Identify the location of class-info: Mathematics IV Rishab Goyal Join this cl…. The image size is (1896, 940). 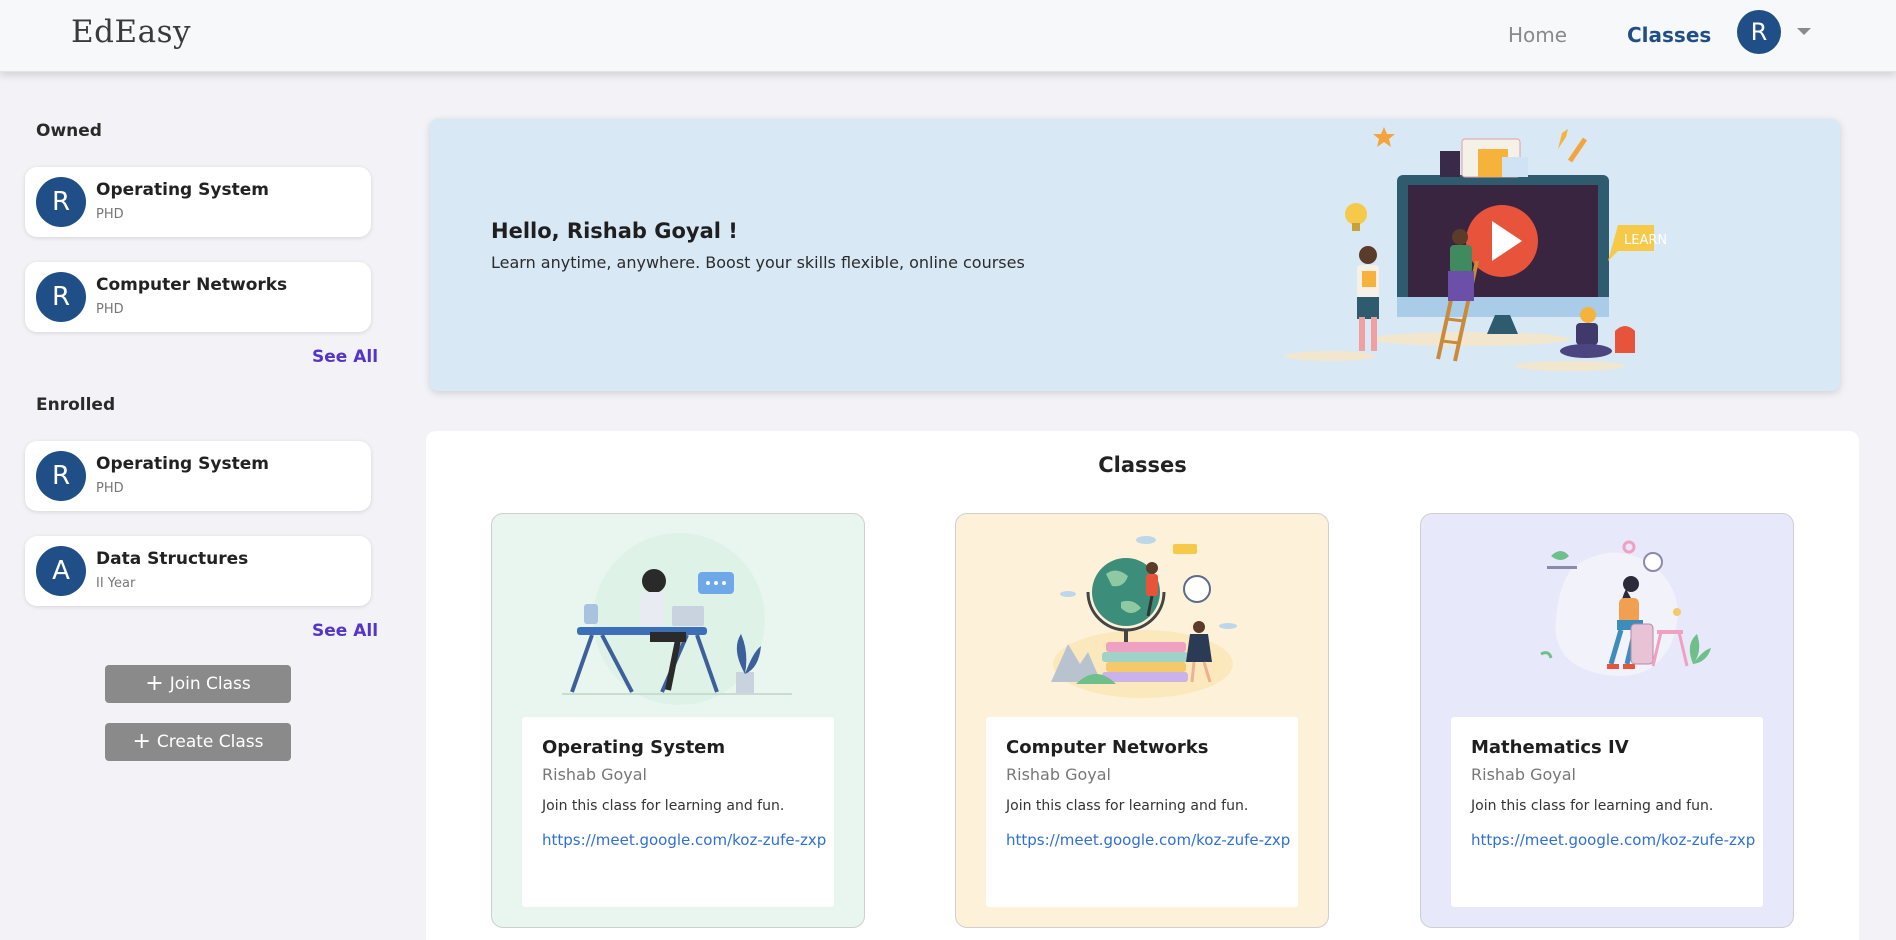
(1607, 812).